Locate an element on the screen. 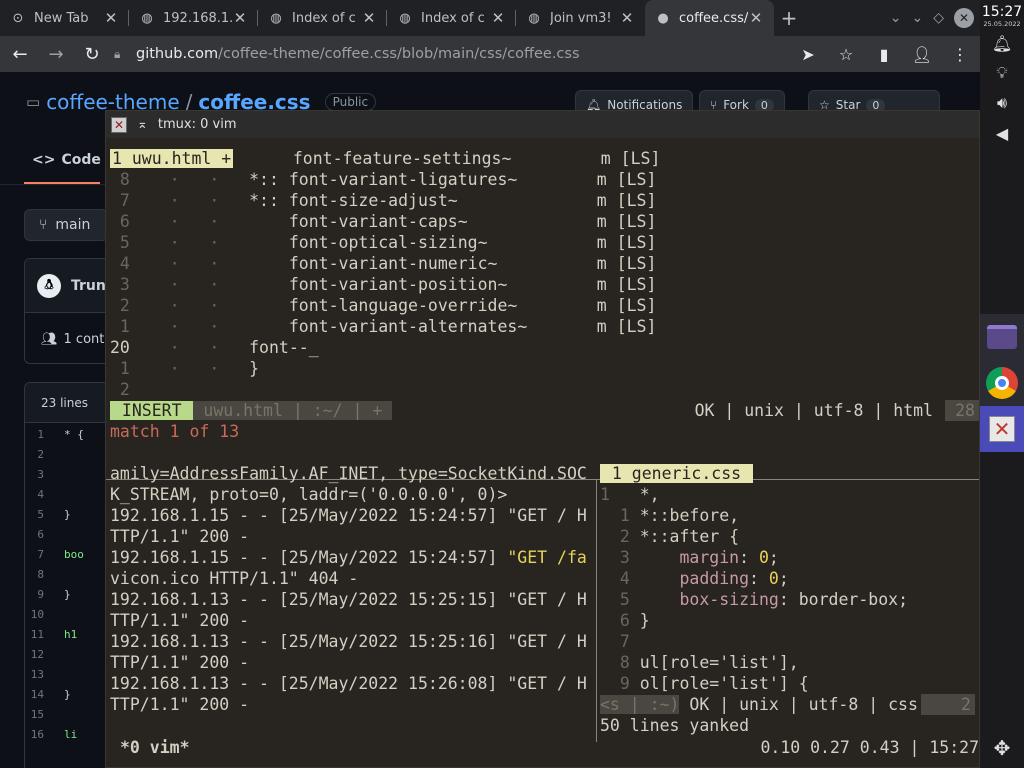  line-number: 6 is located at coordinates (44, 535).